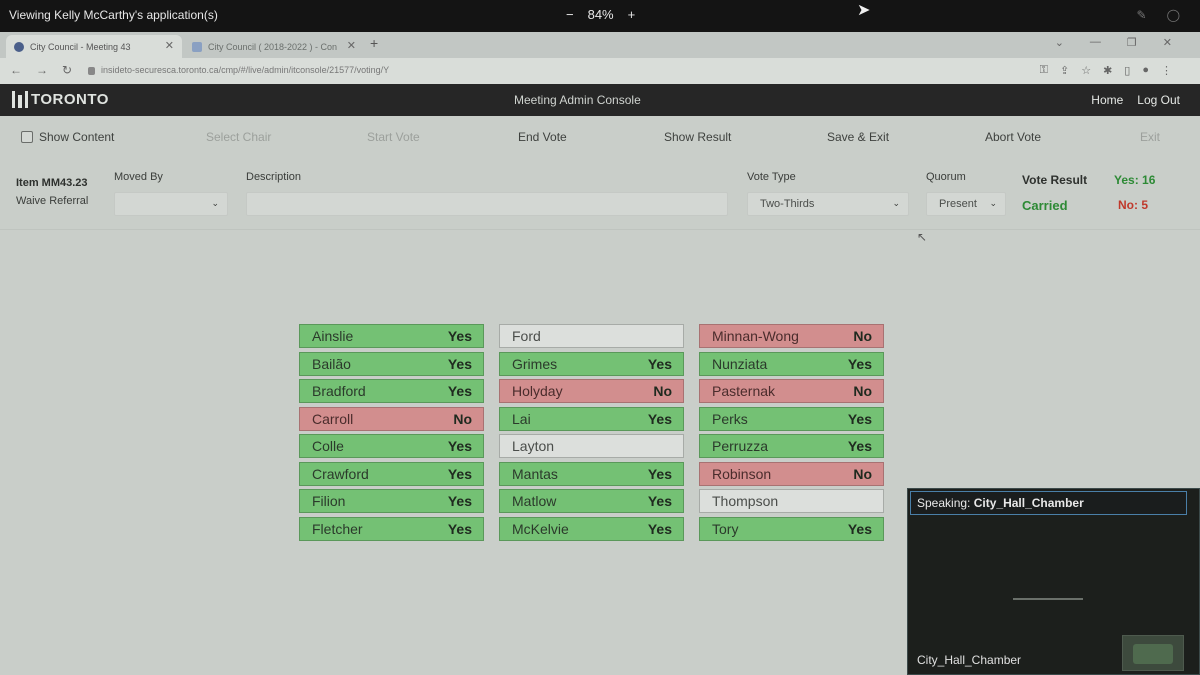  I want to click on member-name: Robinson, so click(742, 473).